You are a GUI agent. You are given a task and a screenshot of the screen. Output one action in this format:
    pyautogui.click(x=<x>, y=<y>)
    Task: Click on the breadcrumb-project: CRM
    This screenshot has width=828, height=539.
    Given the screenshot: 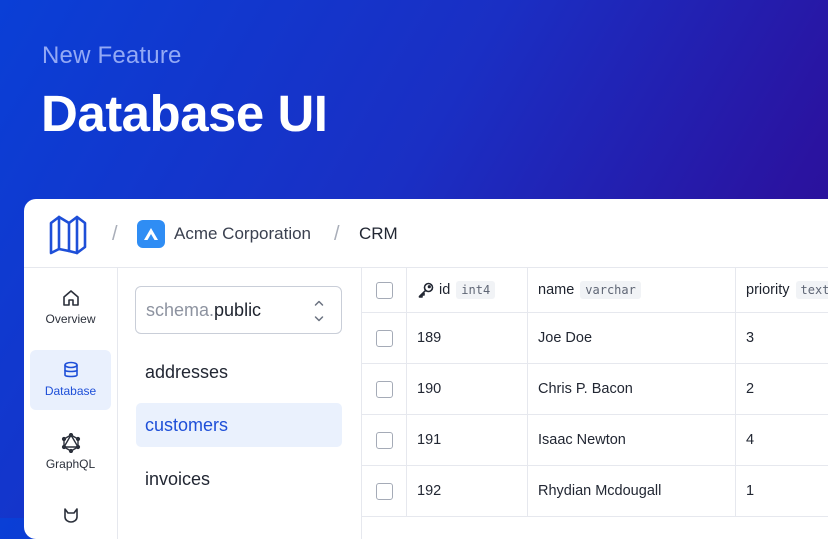 What is the action you would take?
    pyautogui.click(x=378, y=234)
    